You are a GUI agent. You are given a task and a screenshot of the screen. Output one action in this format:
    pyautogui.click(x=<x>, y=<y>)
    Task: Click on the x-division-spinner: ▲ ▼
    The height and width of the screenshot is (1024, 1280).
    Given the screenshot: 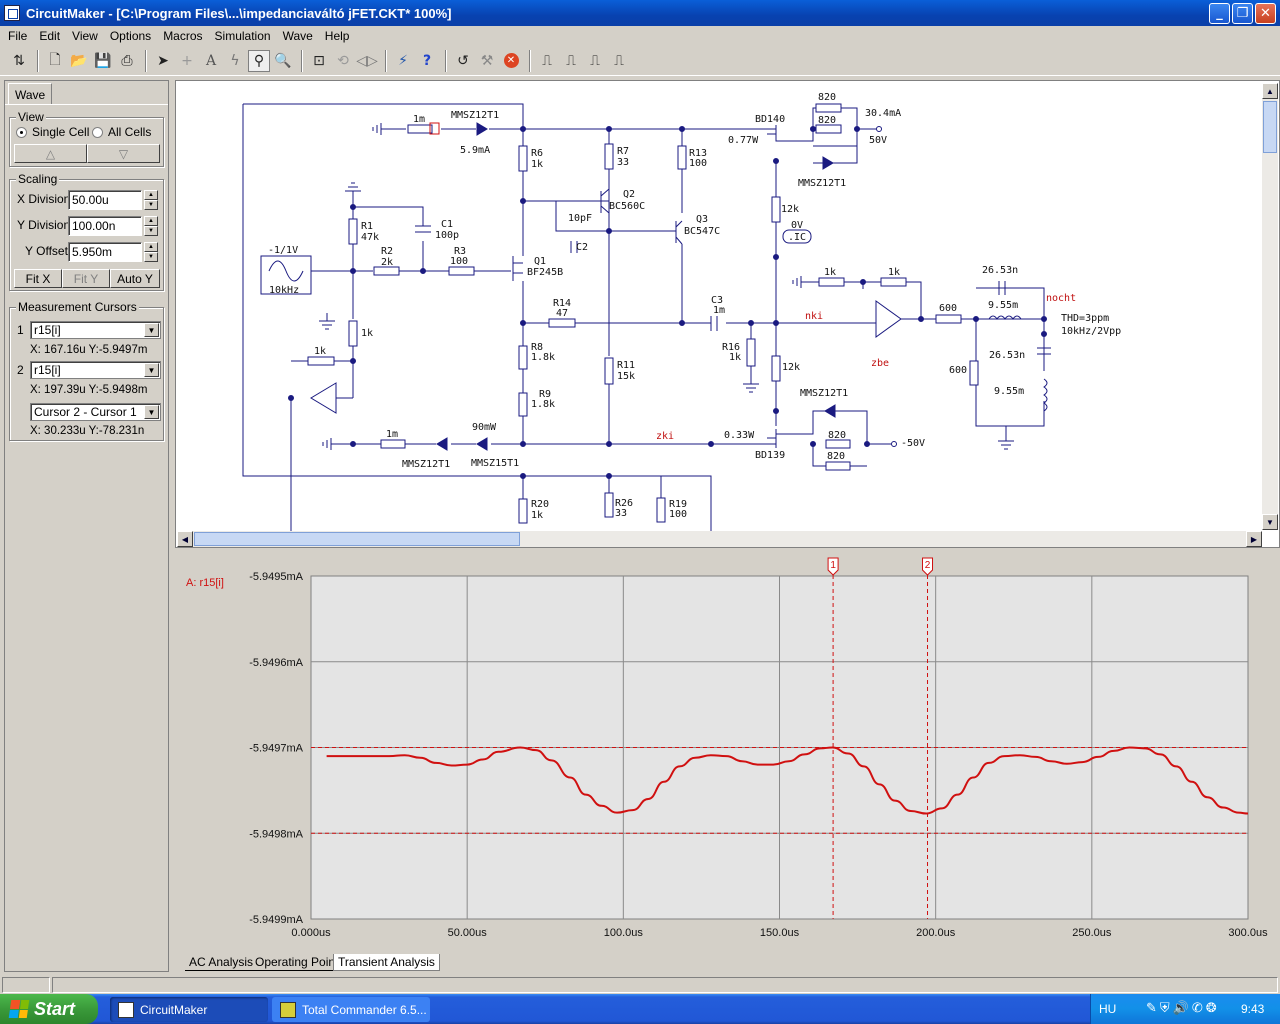 What is the action you would take?
    pyautogui.click(x=151, y=200)
    